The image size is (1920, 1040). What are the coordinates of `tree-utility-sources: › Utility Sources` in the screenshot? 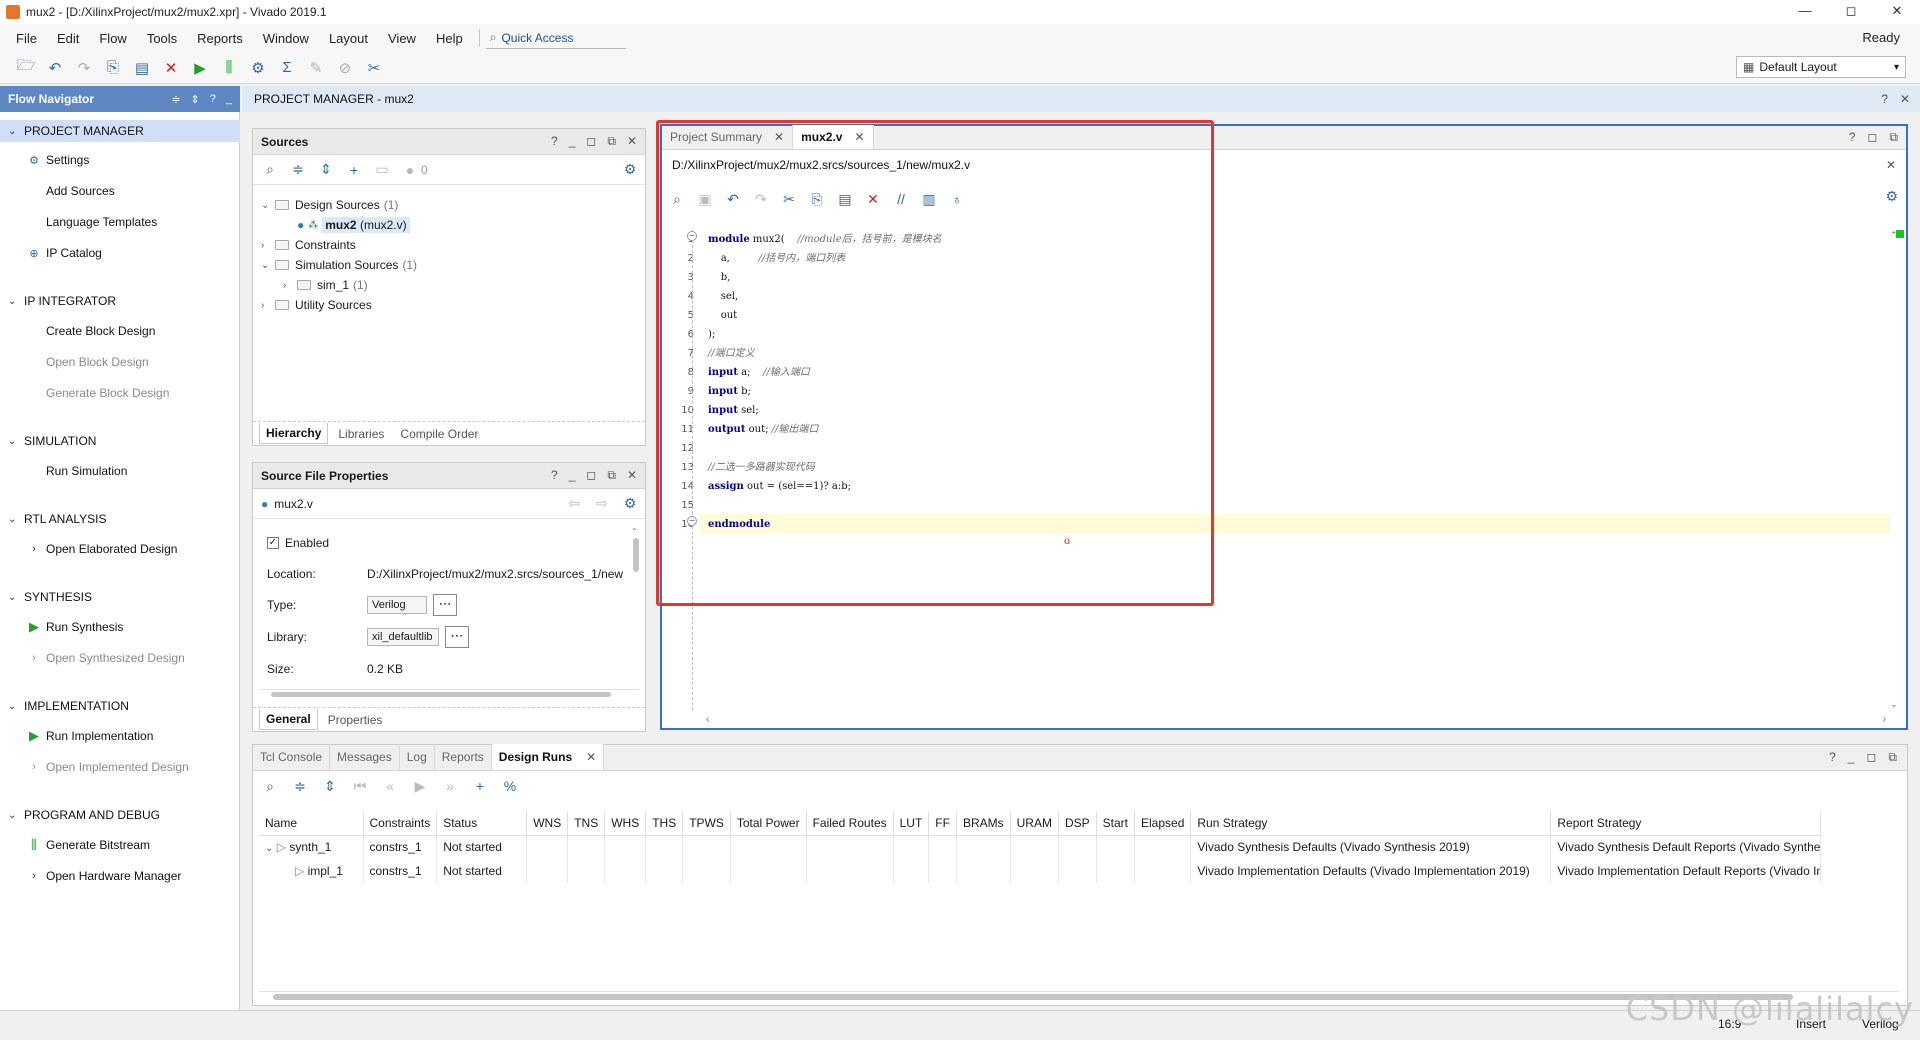 It's located at (316, 305).